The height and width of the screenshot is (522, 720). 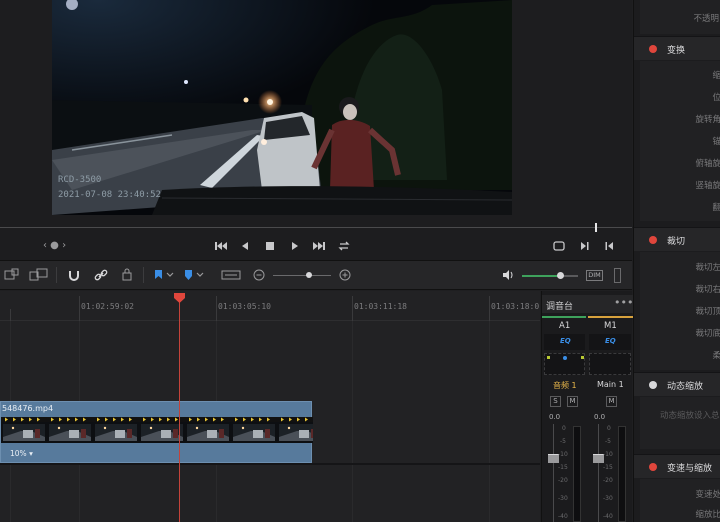 What do you see at coordinates (585, 246) in the screenshot?
I see `mark-in-icon` at bounding box center [585, 246].